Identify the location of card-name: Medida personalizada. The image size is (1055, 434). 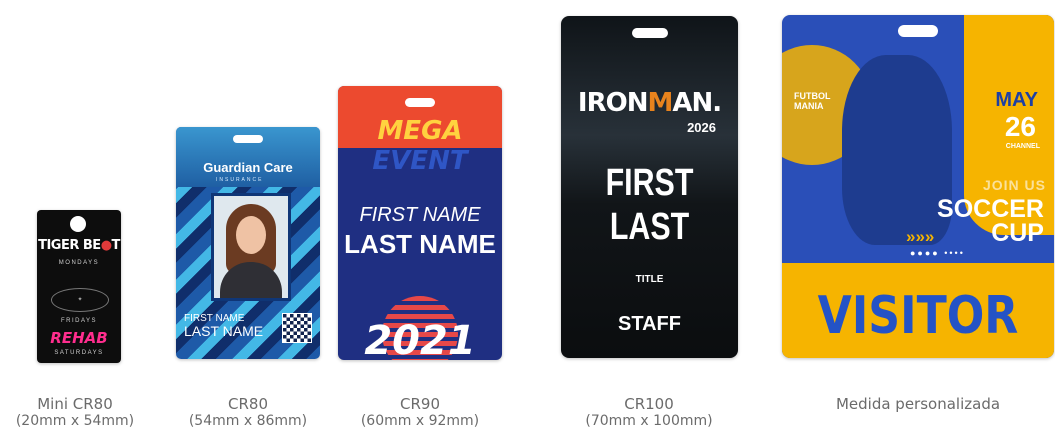
(918, 404).